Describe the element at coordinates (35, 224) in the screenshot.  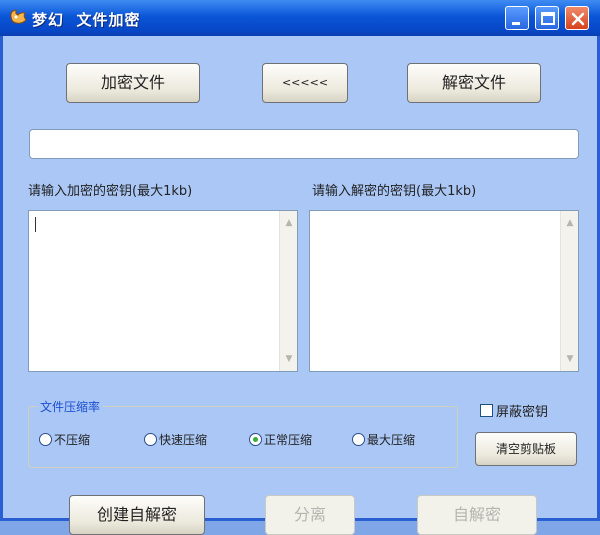
I see `text-caret` at that location.